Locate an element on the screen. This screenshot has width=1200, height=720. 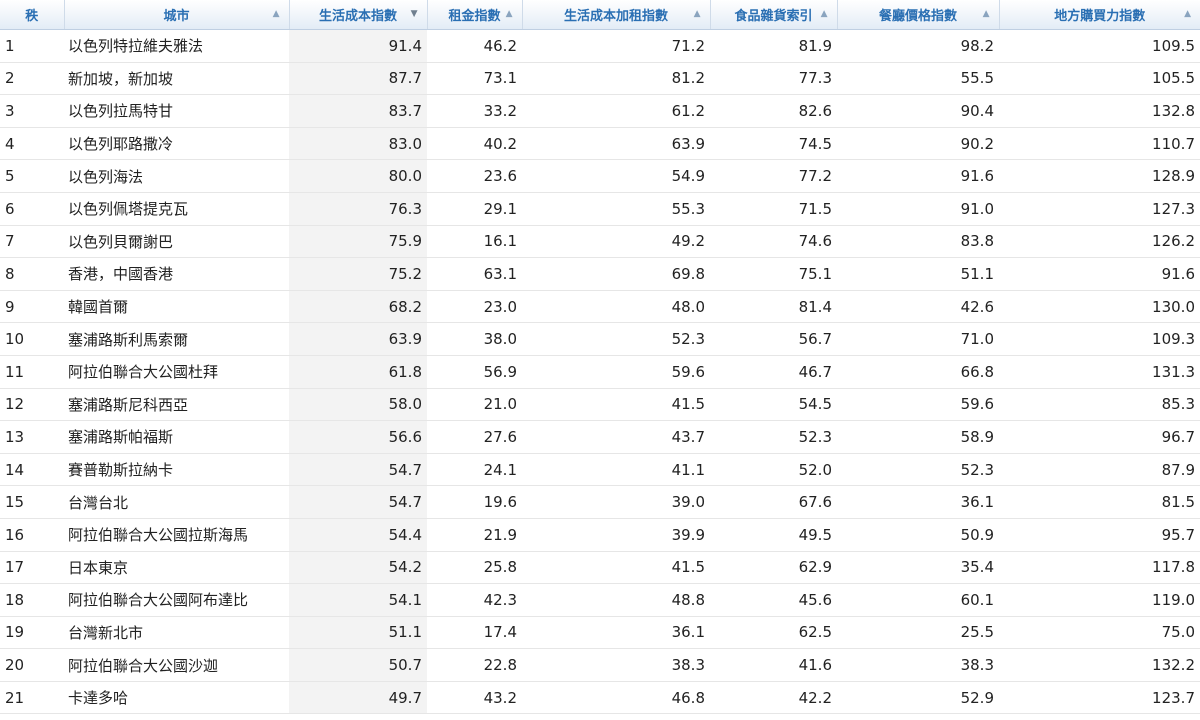
restaurant-cell: 91.6 is located at coordinates (918, 176).